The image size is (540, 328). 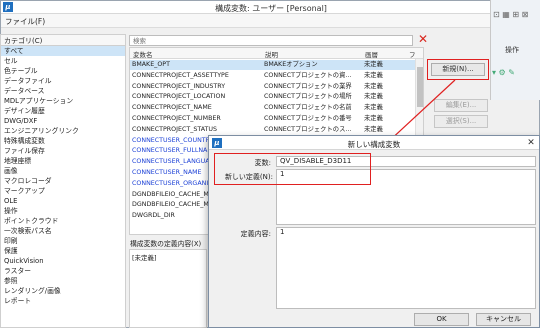 What do you see at coordinates (63, 111) in the screenshot?
I see `category-item: デザイン履歴` at bounding box center [63, 111].